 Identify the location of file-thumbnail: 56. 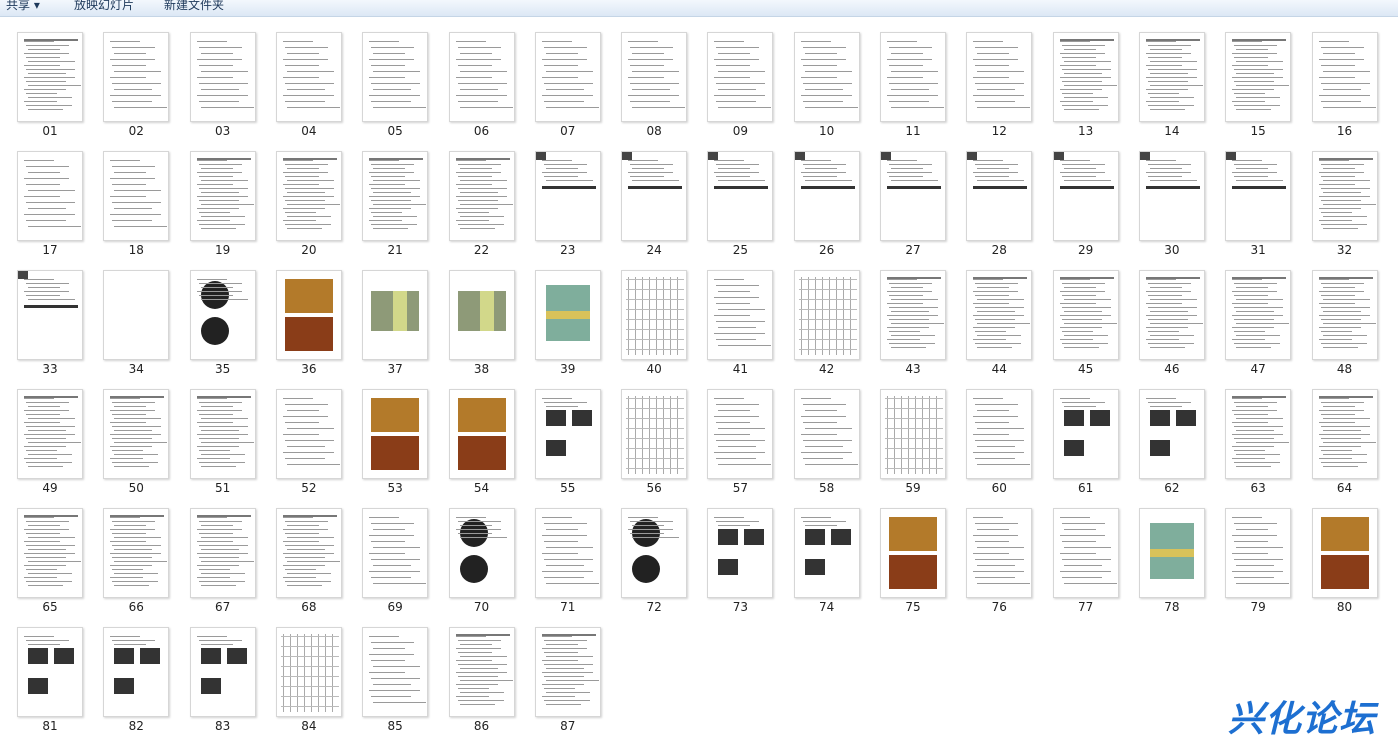
(654, 439).